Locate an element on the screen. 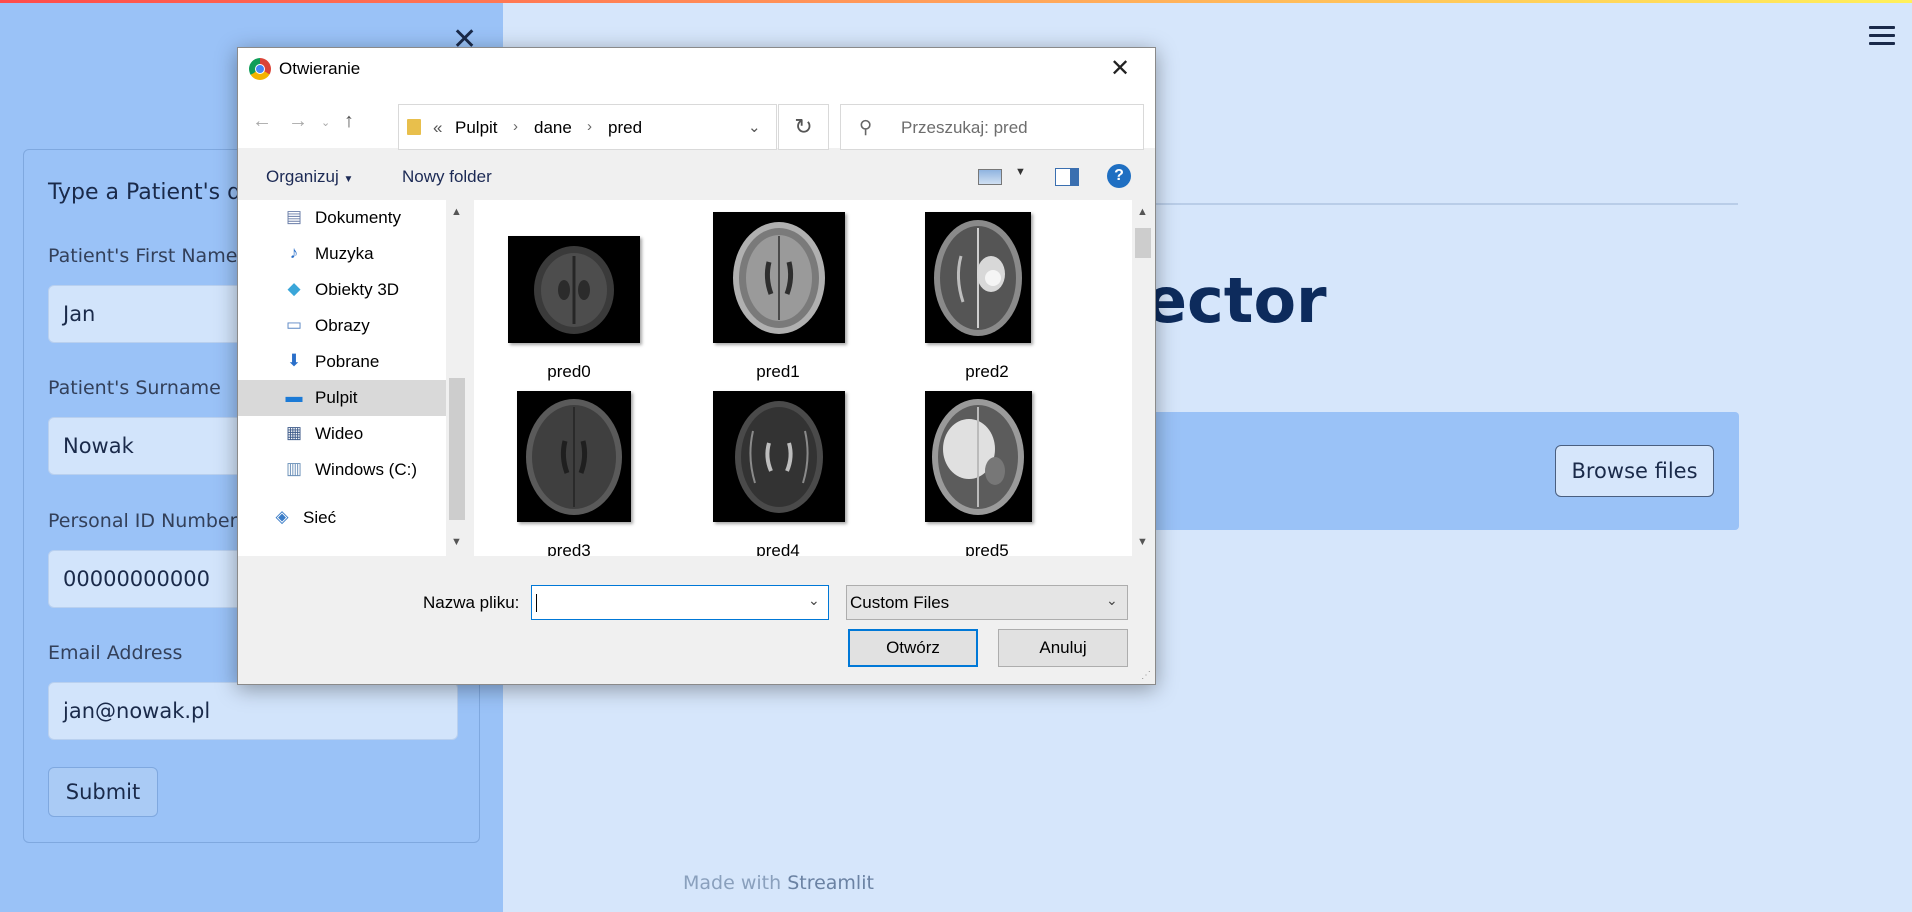 Image resolution: width=1912 pixels, height=912 pixels. breadcrumb-pred: pred is located at coordinates (625, 128).